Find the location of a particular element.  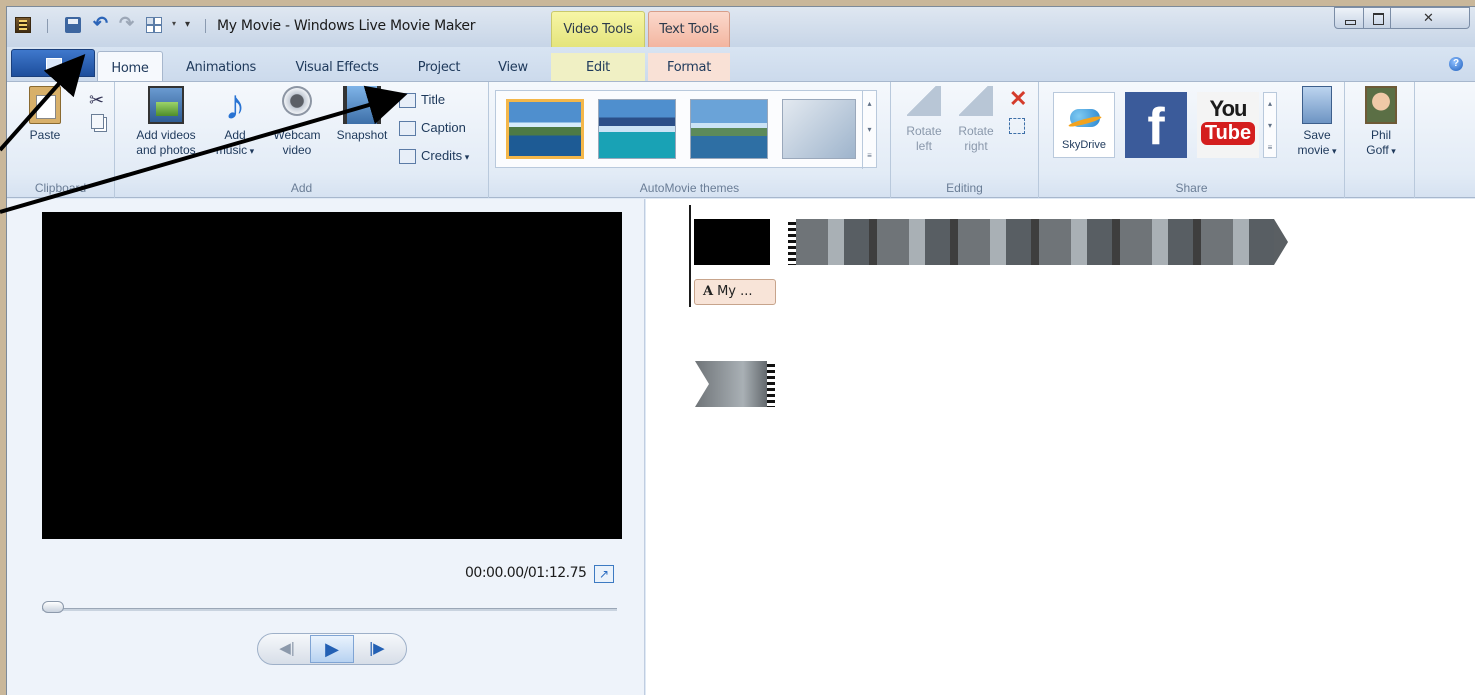

context-group-text-tools: Text Tools is located at coordinates (689, 29).